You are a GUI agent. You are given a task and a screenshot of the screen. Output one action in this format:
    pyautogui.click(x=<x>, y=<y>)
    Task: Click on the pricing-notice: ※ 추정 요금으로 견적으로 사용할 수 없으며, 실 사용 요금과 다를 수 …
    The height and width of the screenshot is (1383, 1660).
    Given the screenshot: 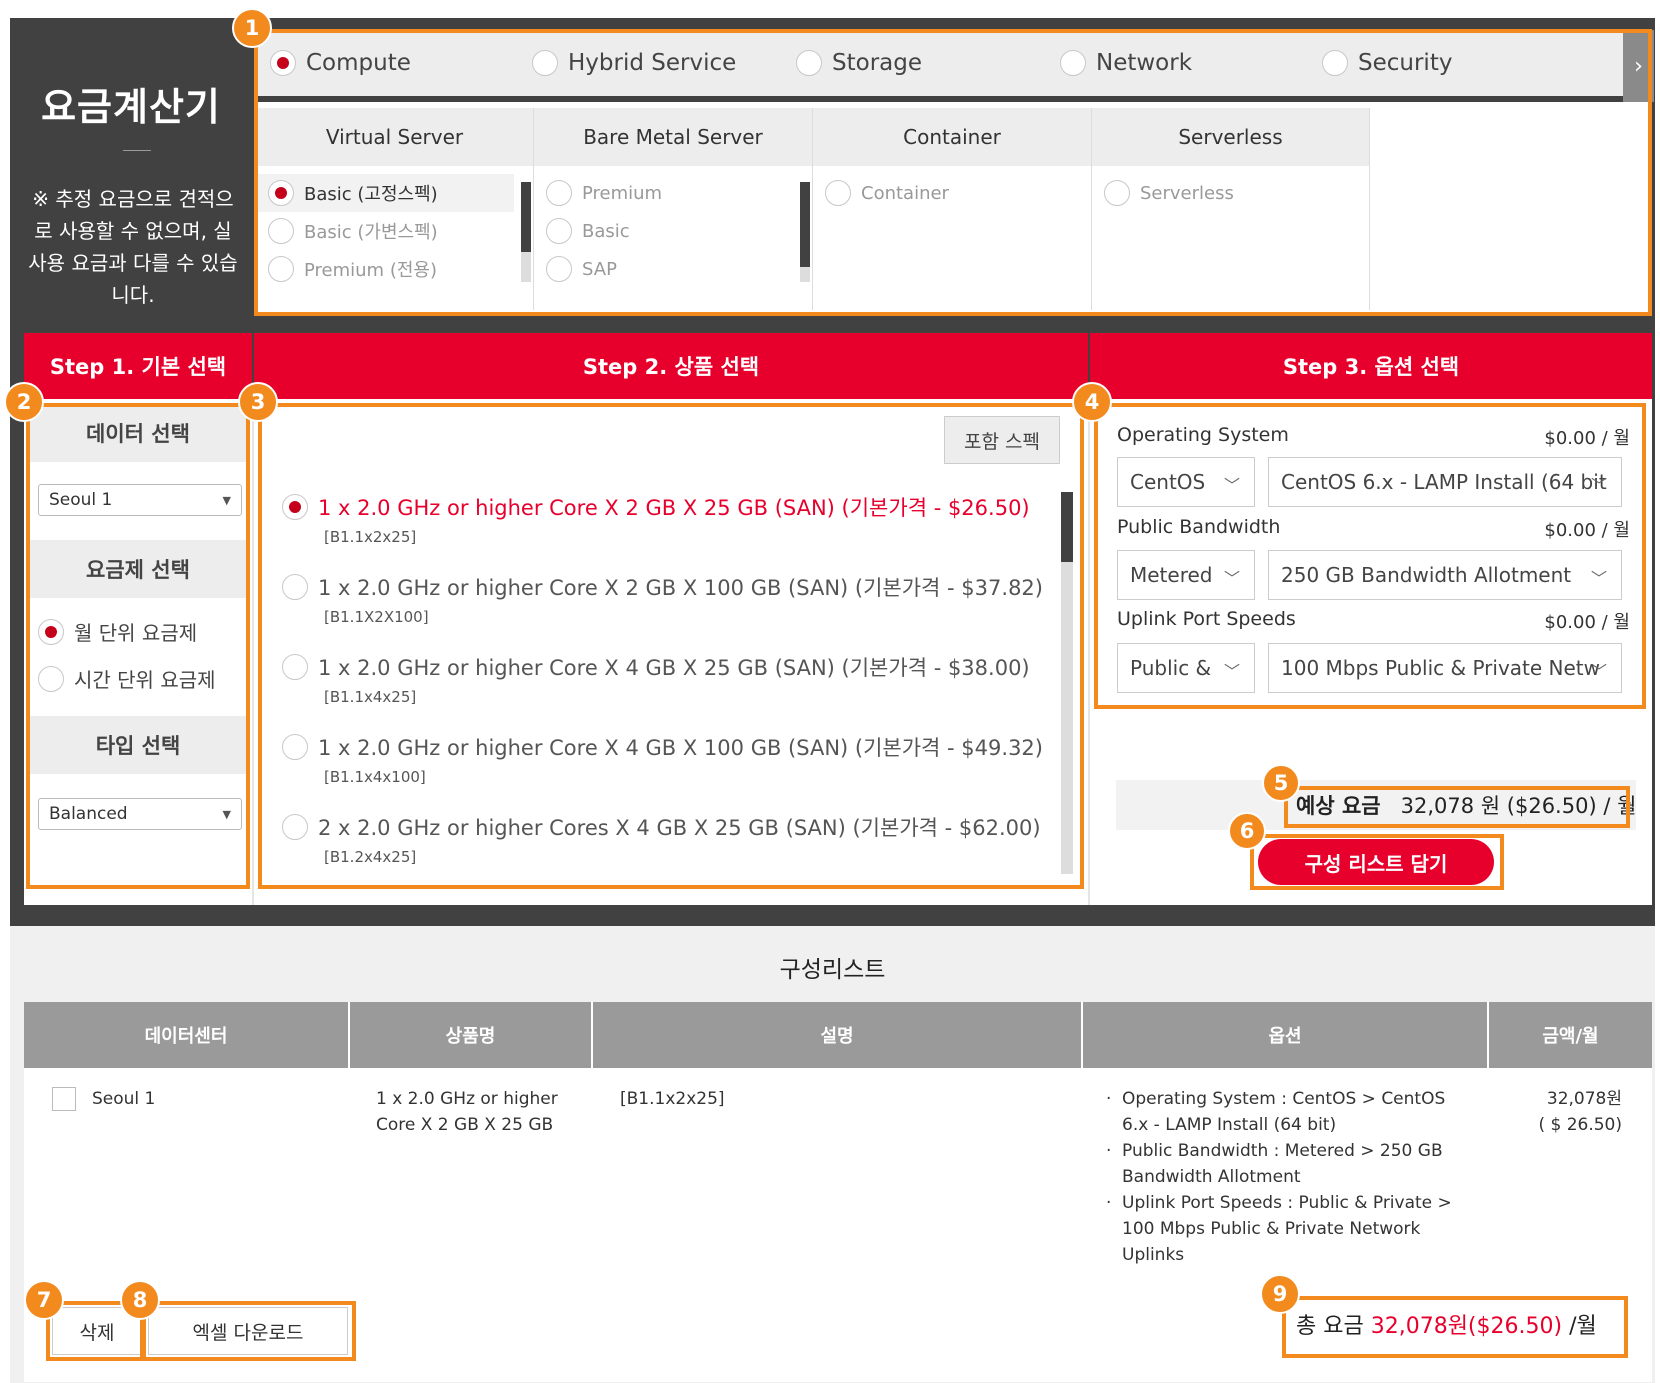 What is the action you would take?
    pyautogui.click(x=133, y=247)
    